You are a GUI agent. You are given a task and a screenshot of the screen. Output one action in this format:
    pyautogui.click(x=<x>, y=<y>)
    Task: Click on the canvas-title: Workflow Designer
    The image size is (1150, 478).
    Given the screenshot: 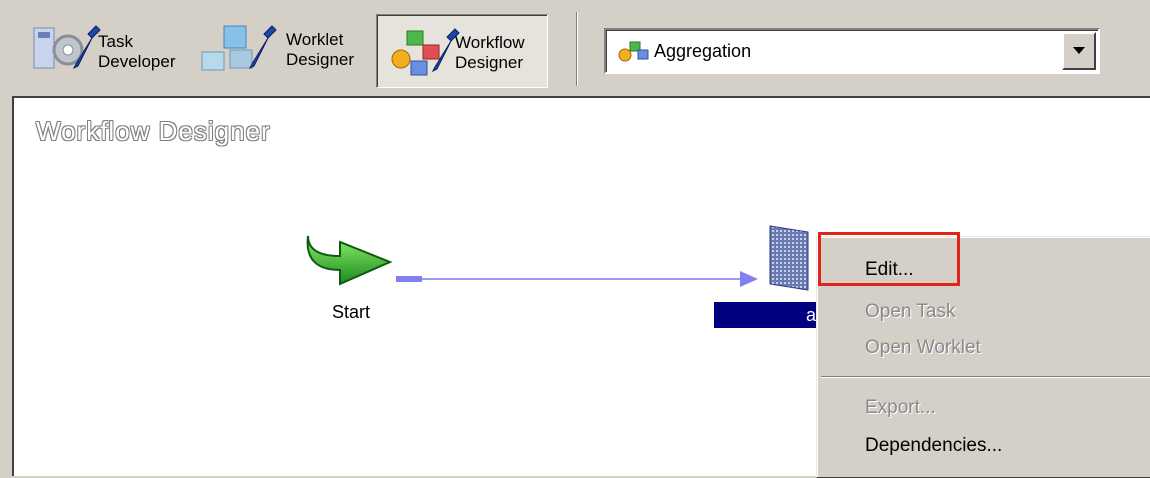 What is the action you would take?
    pyautogui.click(x=153, y=131)
    